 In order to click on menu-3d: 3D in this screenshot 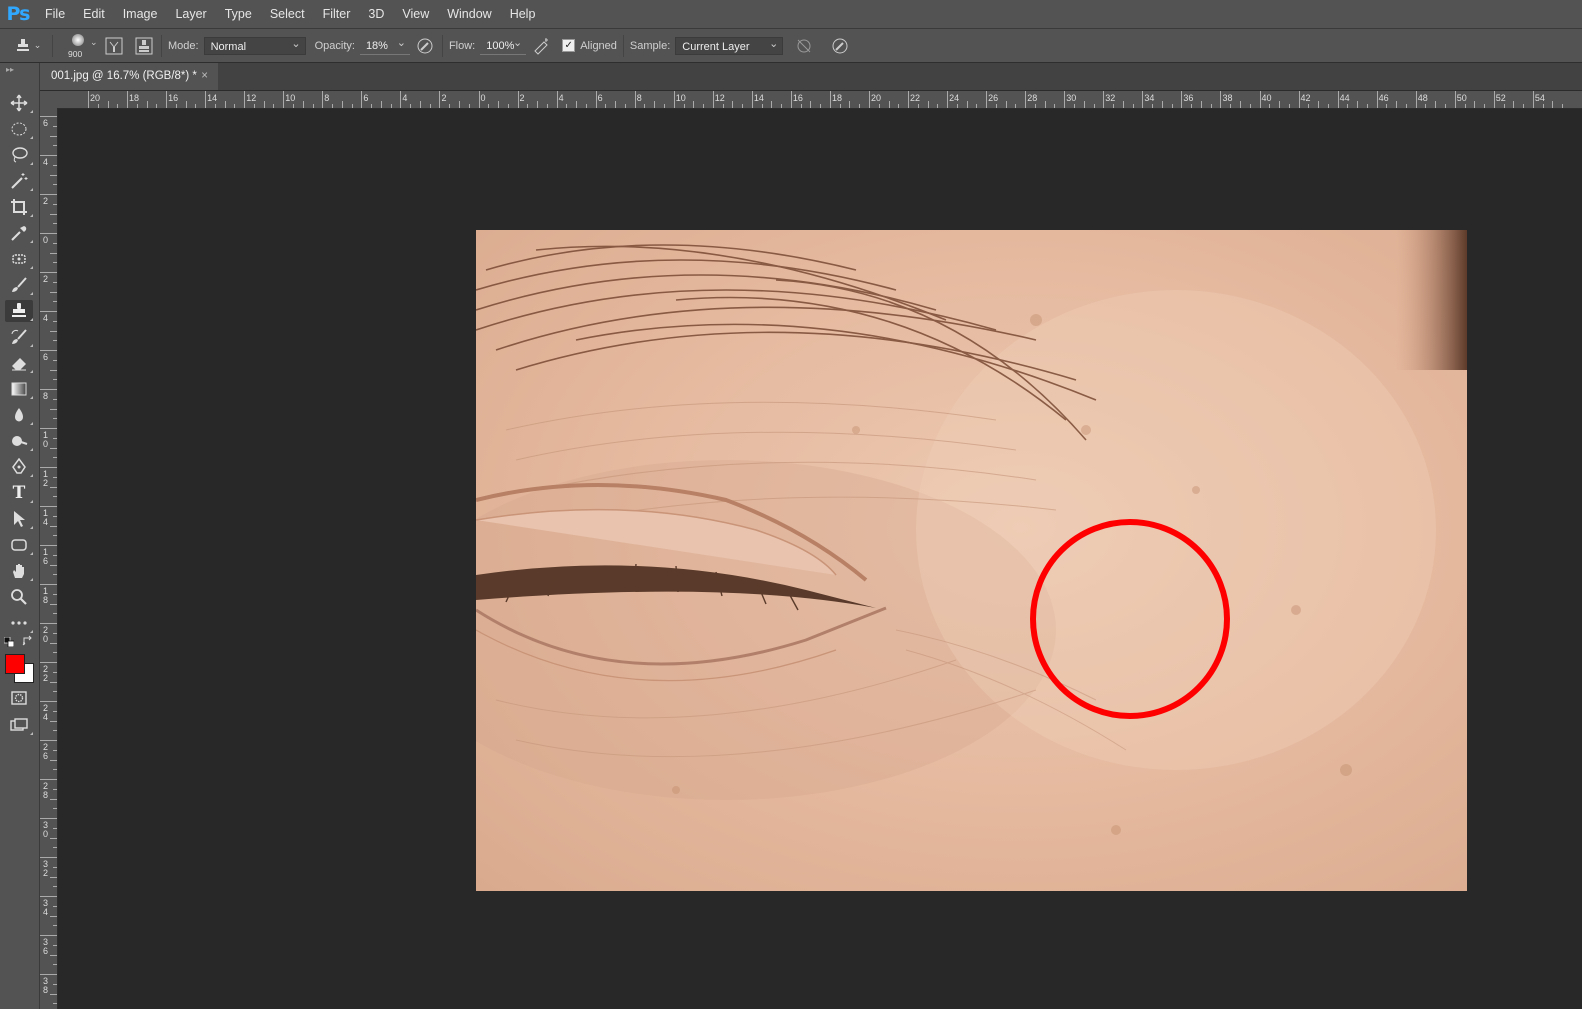, I will do `click(376, 14)`.